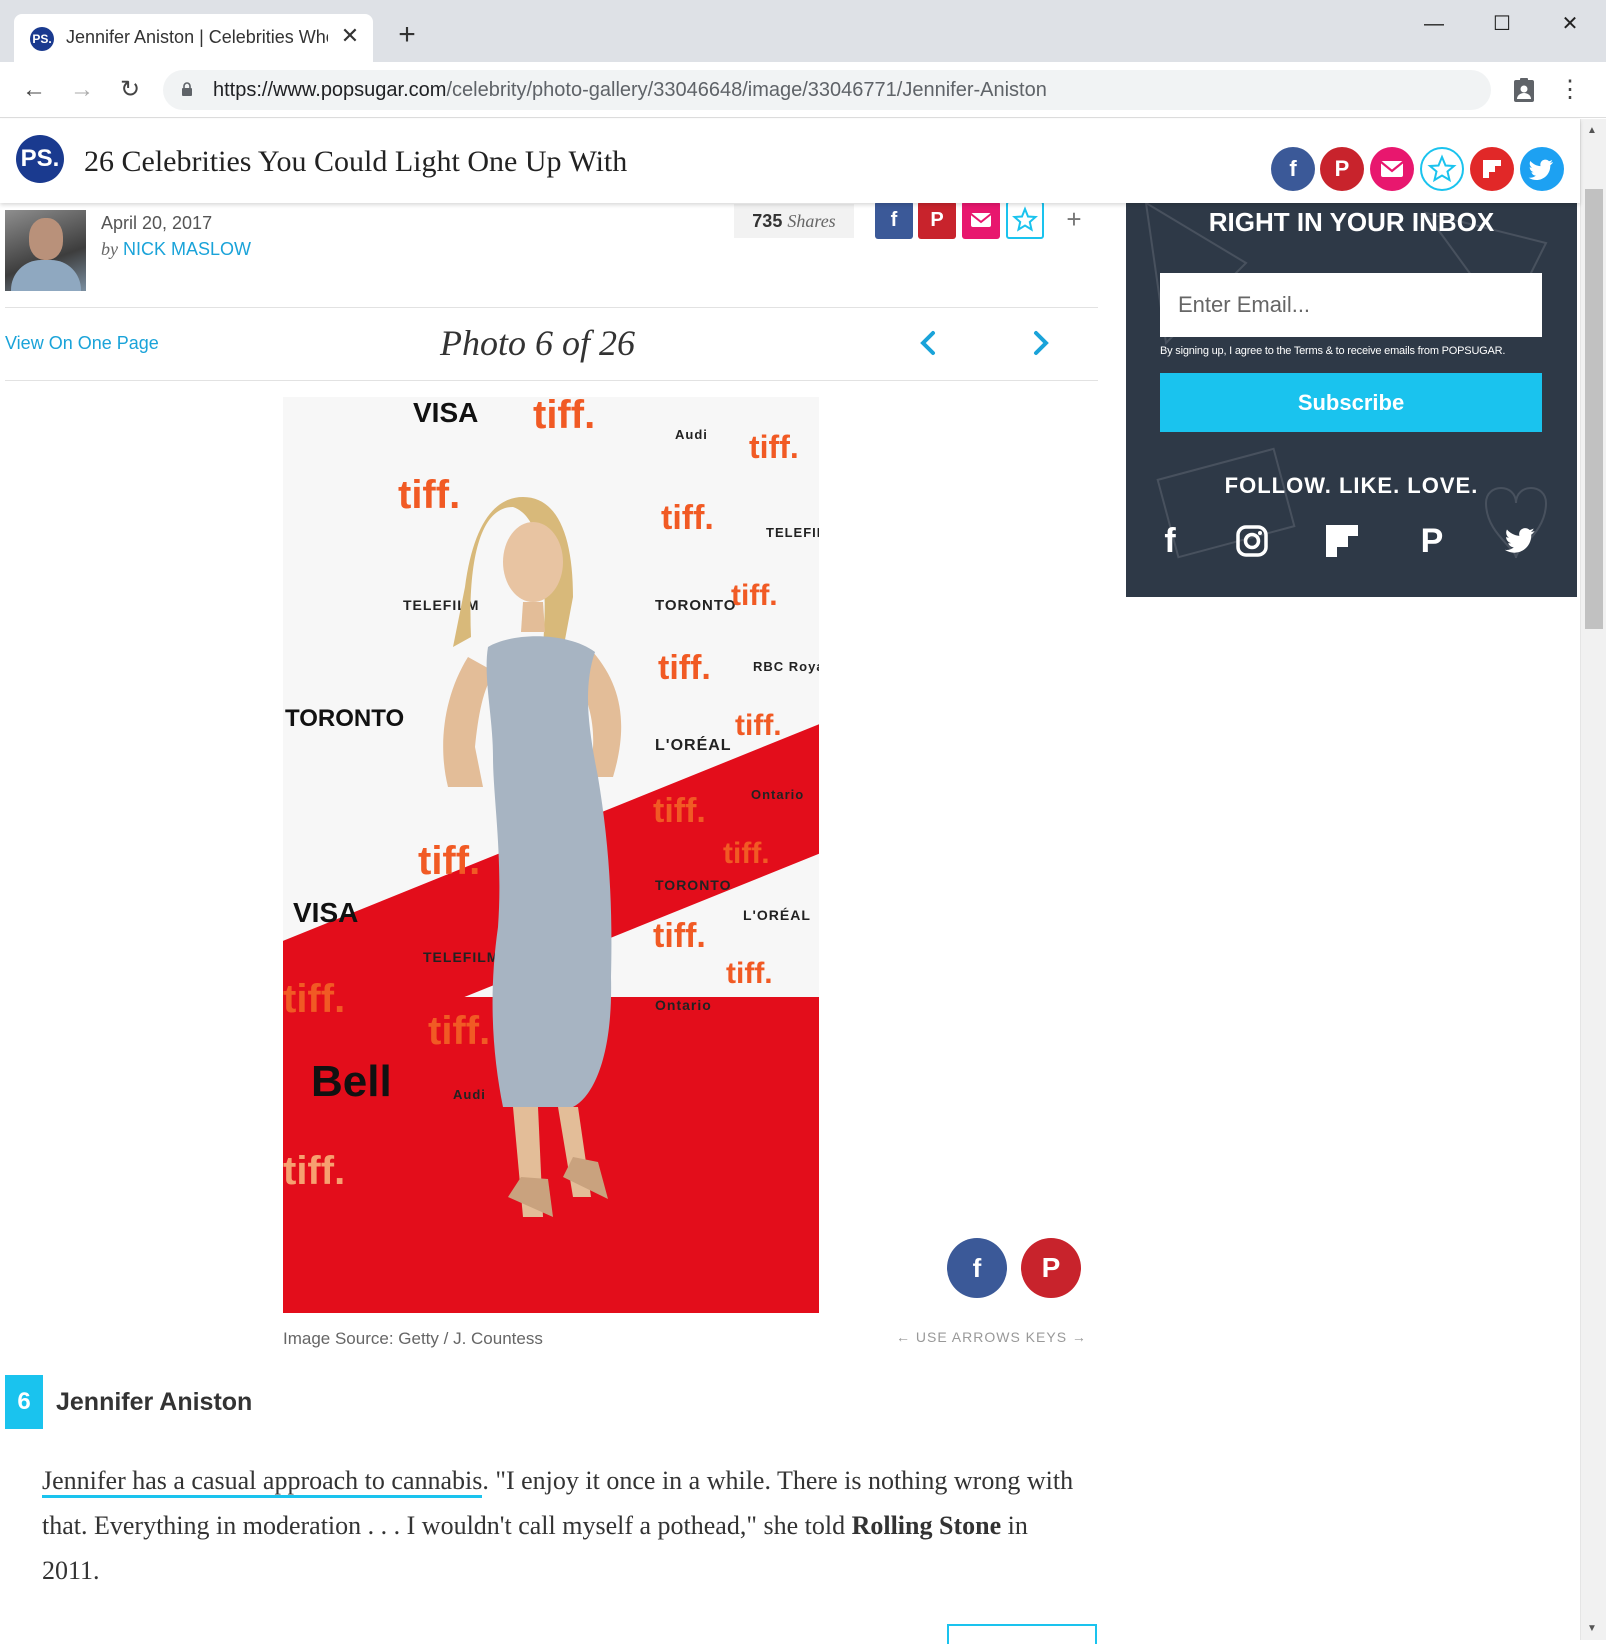 This screenshot has height=1644, width=1606. Describe the element at coordinates (154, 1402) in the screenshot. I see `slide-title: Jennifer Aniston` at that location.